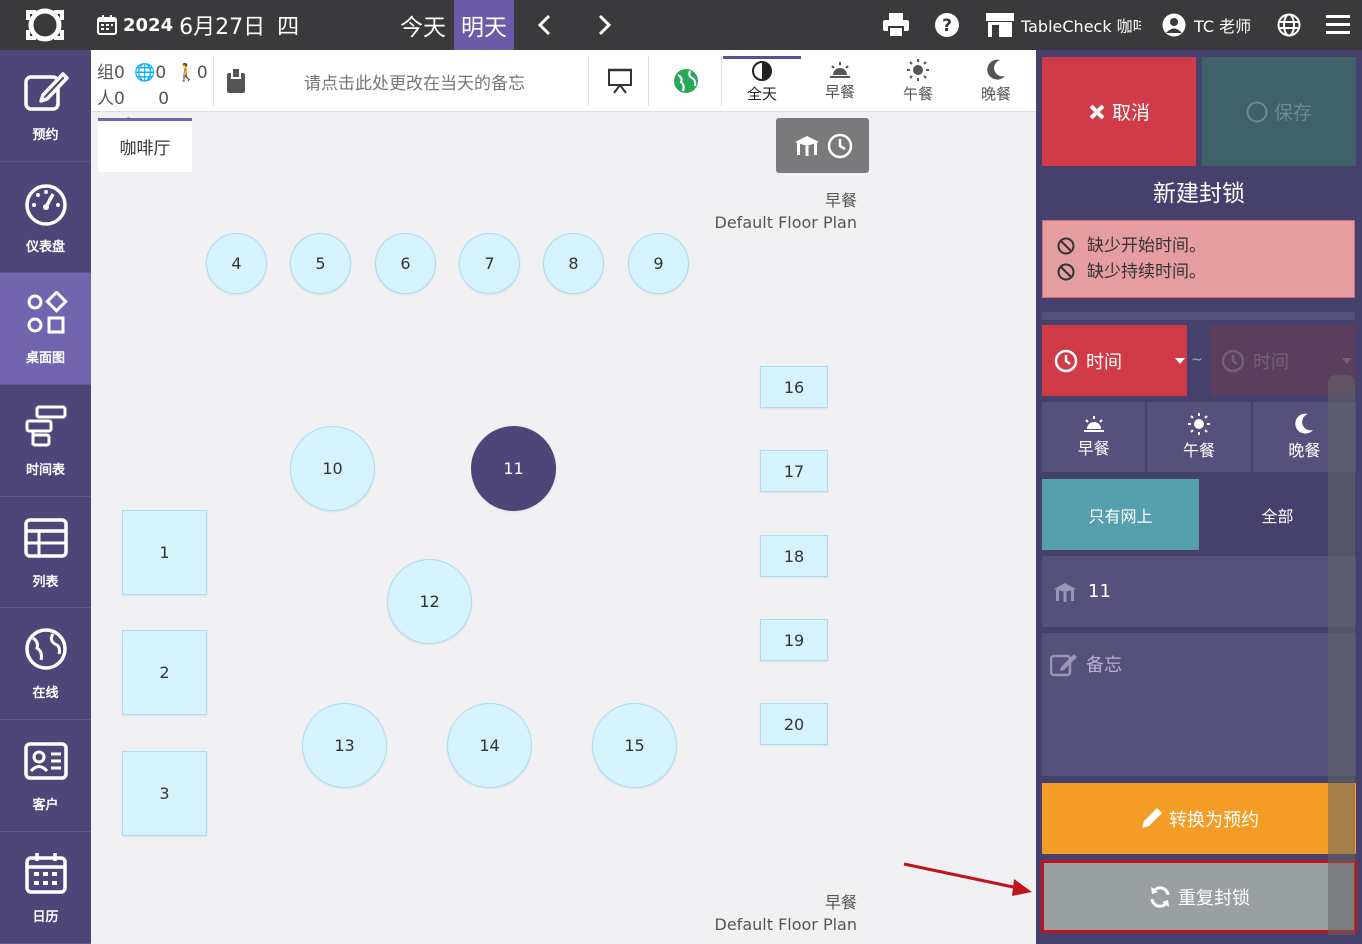 This screenshot has height=944, width=1362. I want to click on sidebar-item-list: 列表, so click(45, 553).